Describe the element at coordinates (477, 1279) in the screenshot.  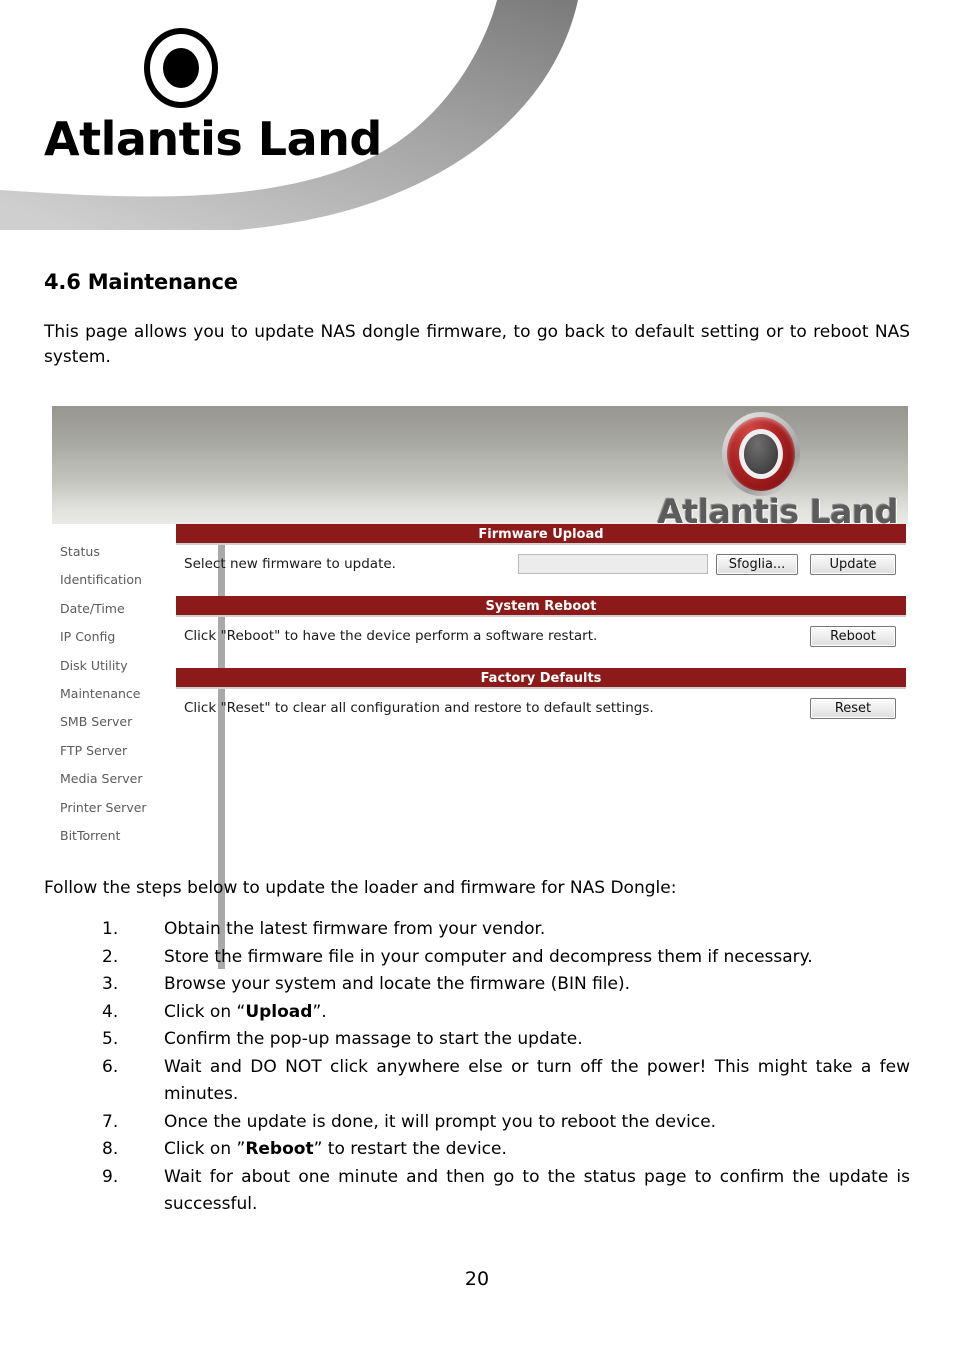
I see `page-number: 20` at that location.